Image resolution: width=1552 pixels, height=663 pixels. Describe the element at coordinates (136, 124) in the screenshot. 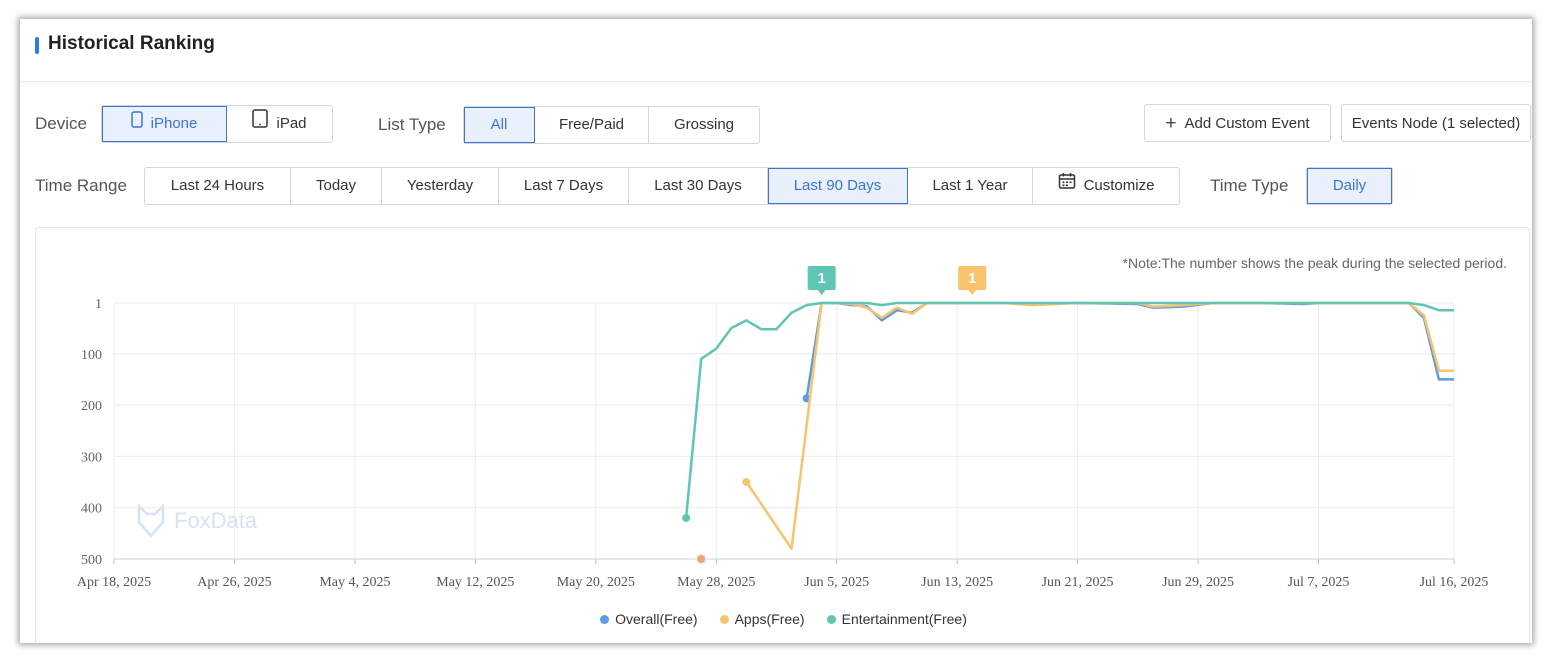

I see `iphone-icon` at that location.